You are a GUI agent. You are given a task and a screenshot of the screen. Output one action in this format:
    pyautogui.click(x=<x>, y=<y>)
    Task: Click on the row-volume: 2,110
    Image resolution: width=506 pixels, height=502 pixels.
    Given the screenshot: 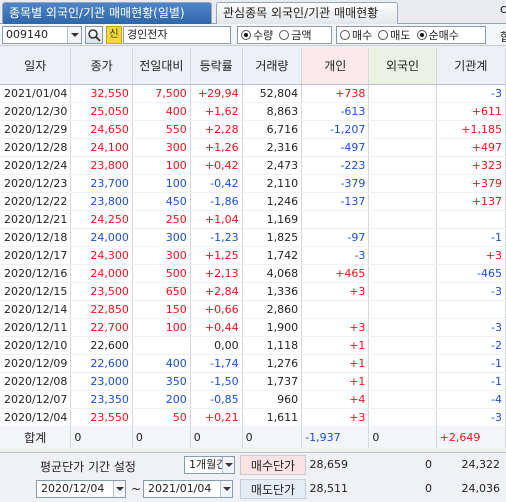 What is the action you would take?
    pyautogui.click(x=272, y=183)
    